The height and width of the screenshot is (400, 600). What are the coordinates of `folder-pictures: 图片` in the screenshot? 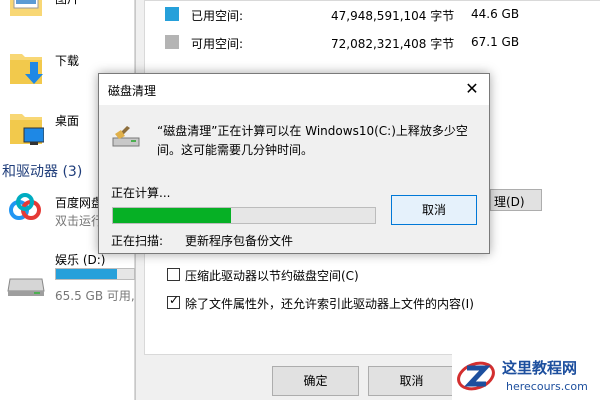 It's located at (67, 19).